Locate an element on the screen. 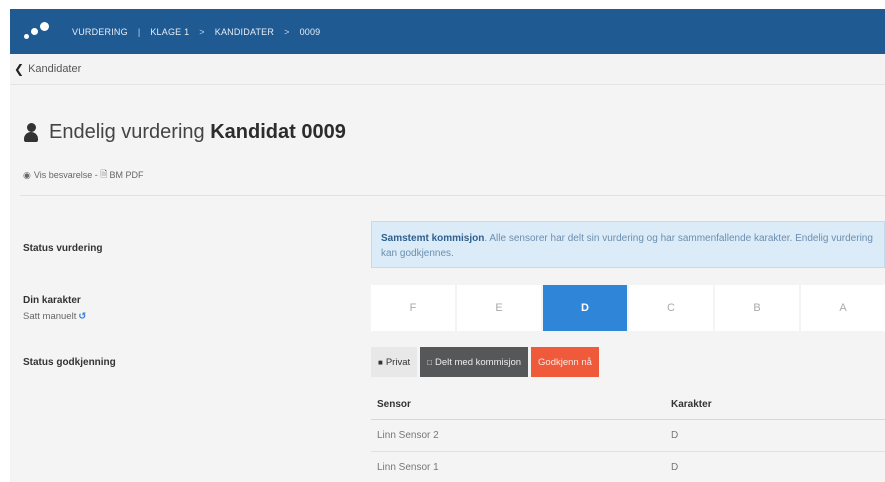  top-navigation-bar: VURDERING | KLAGE 1 > KANDIDATER > 0009 is located at coordinates (447, 31).